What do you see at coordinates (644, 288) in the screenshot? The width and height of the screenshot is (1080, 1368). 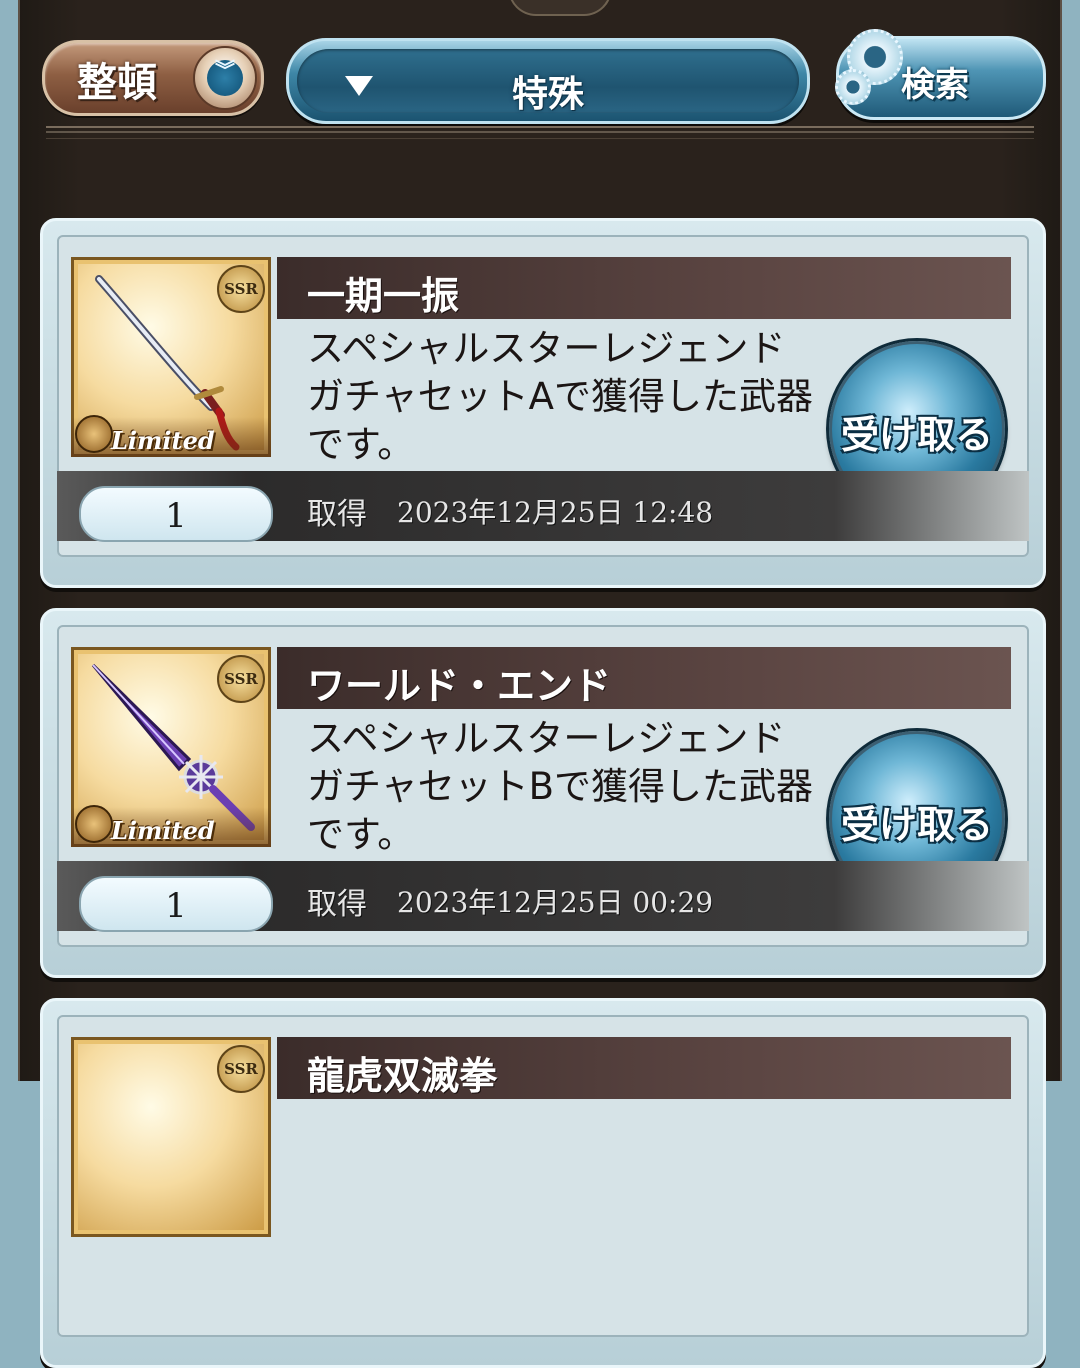 I see `item-name-bar: 一期一振` at bounding box center [644, 288].